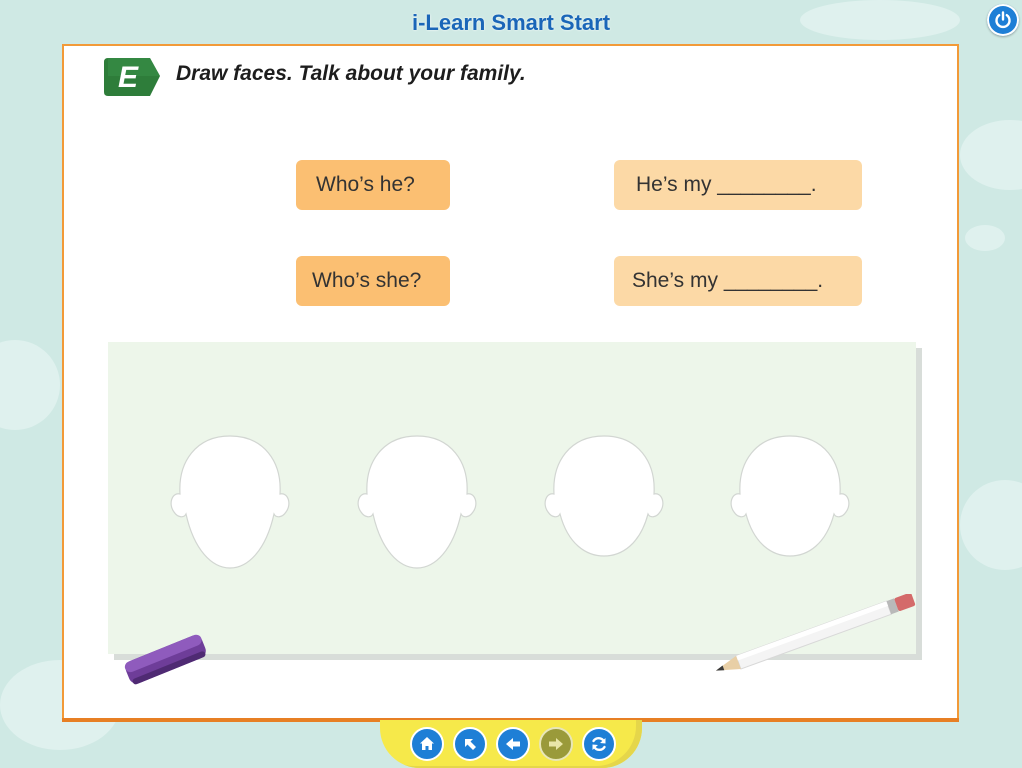 This screenshot has width=1022, height=768. Describe the element at coordinates (728, 280) in the screenshot. I see `bubble-text: She’s my ________.` at that location.